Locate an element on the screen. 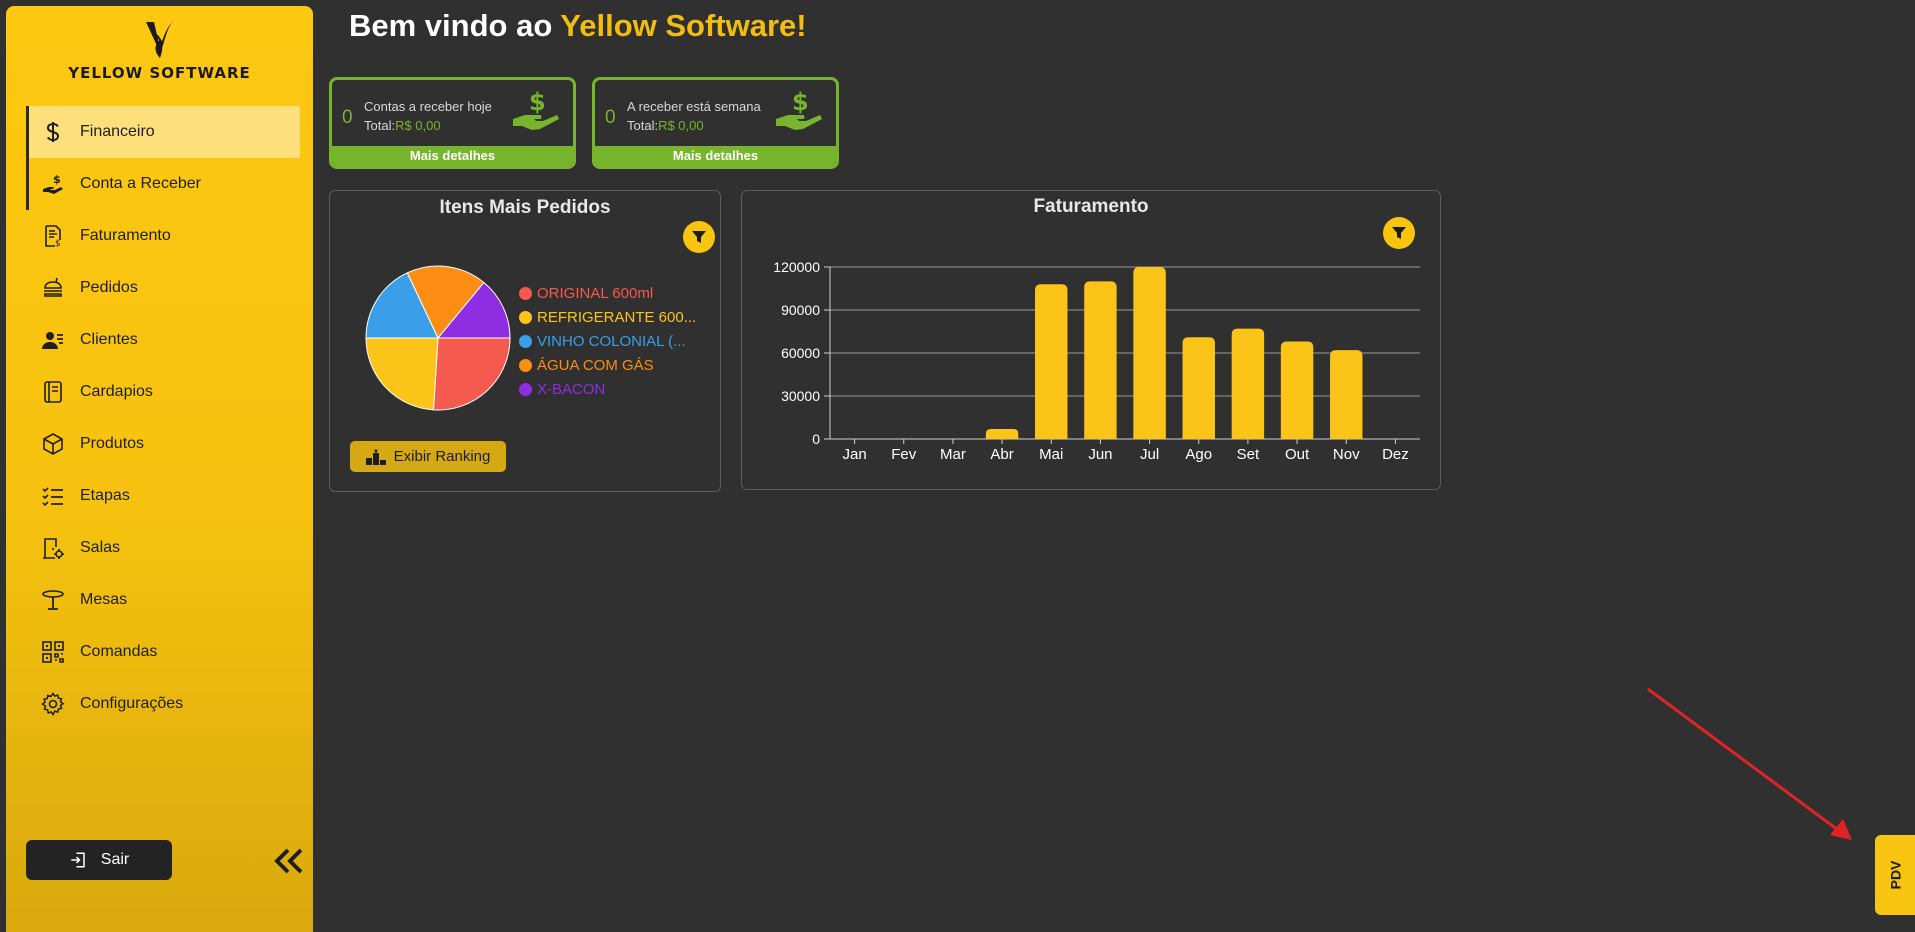  sidebar-item-label: Cardapios is located at coordinates (116, 391).